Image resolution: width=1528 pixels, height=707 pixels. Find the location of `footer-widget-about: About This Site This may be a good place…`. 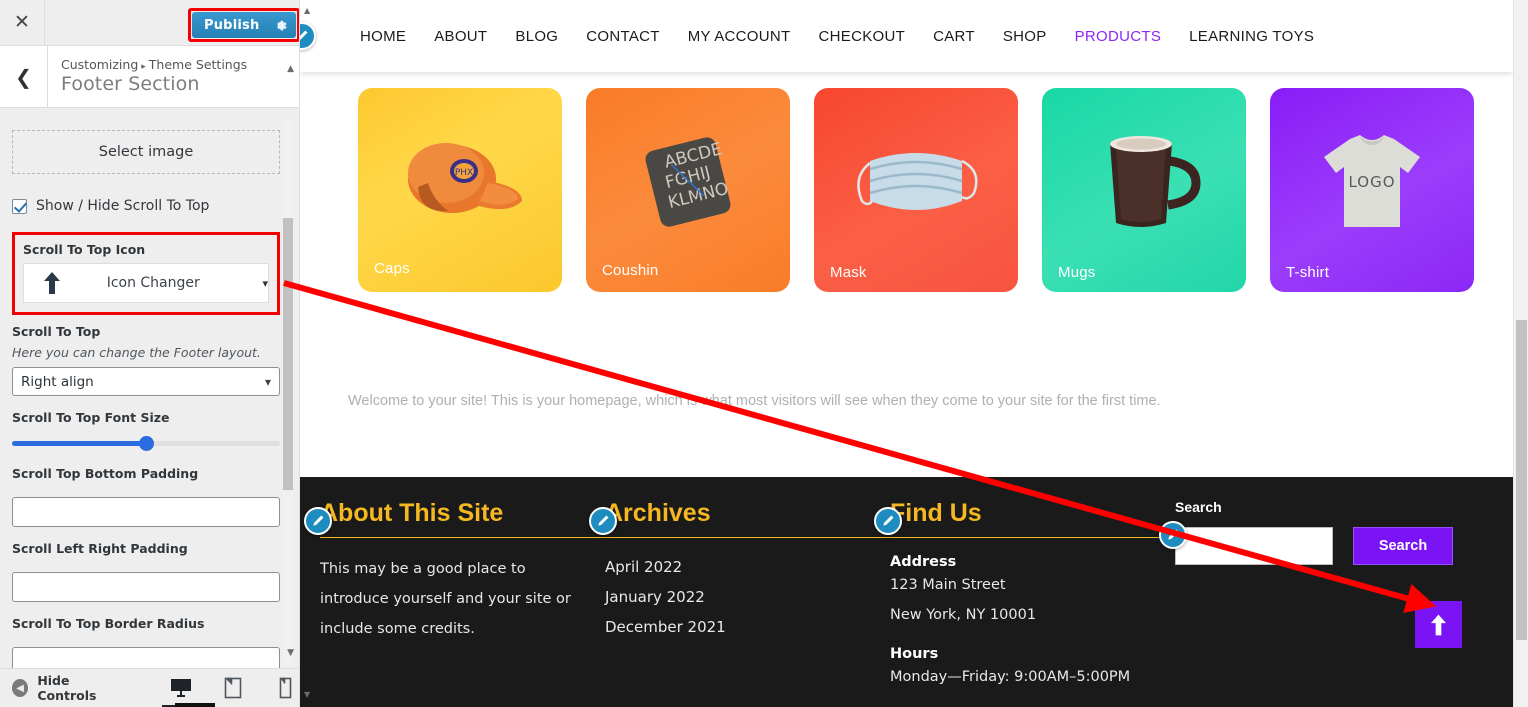

footer-widget-about: About This Site This may be a good place… is located at coordinates (454, 595).